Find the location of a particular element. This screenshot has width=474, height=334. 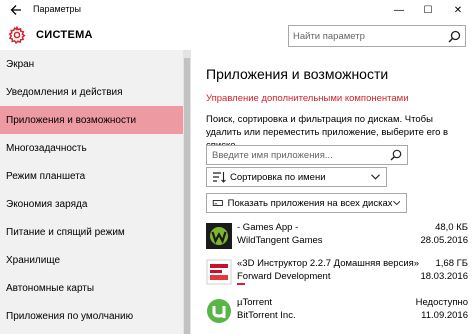

drive-filter-dropdown: Показать приложения на всех дисках is located at coordinates (306, 203).